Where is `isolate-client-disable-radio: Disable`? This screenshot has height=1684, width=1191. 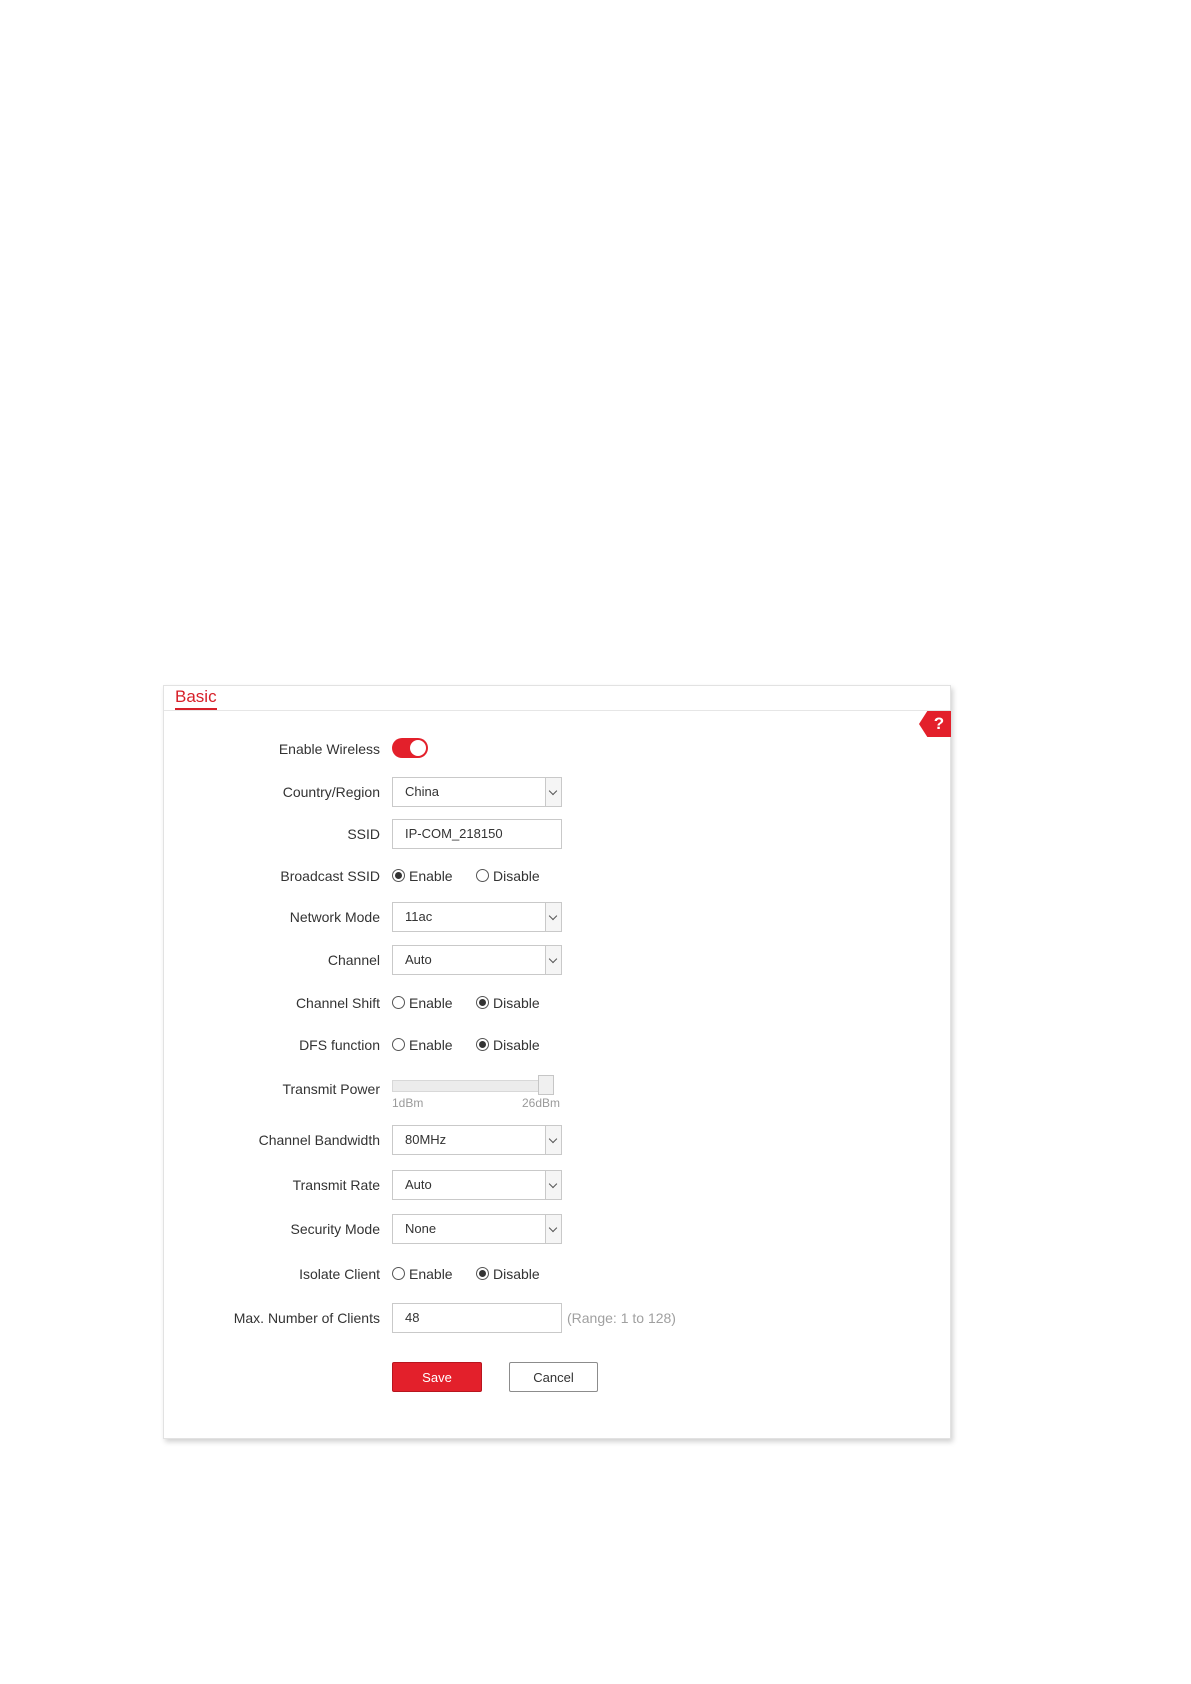
isolate-client-disable-radio: Disable is located at coordinates (508, 1274).